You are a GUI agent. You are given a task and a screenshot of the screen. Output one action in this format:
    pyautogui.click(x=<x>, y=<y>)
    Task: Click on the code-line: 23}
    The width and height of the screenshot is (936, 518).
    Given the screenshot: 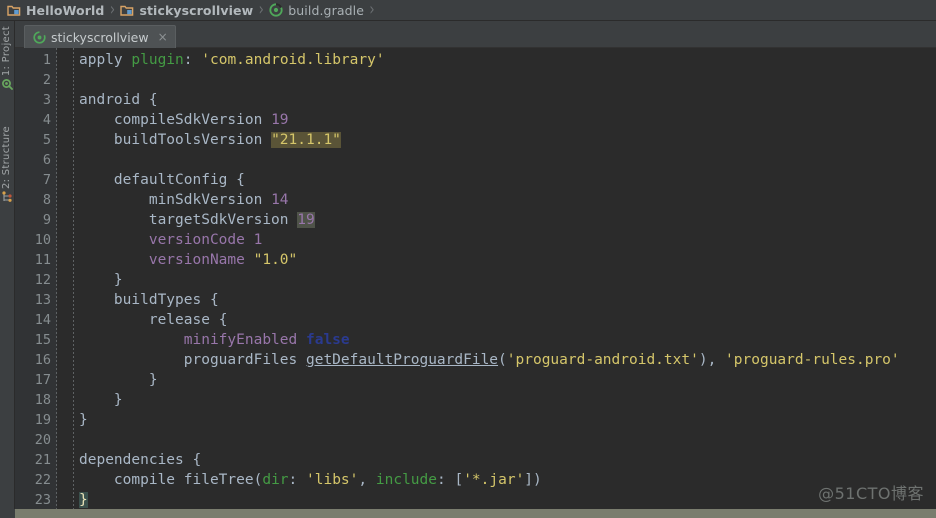 What is the action you would take?
    pyautogui.click(x=475, y=499)
    